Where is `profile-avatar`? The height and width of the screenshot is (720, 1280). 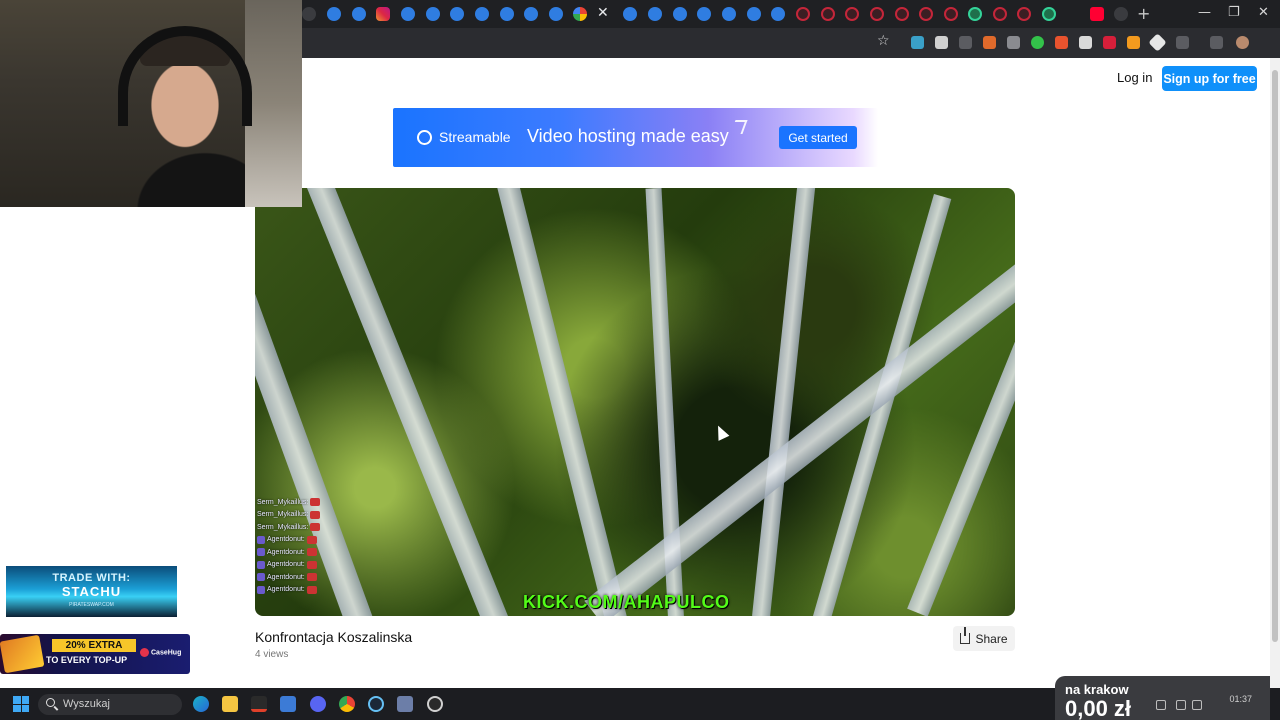
profile-avatar is located at coordinates (1242, 42).